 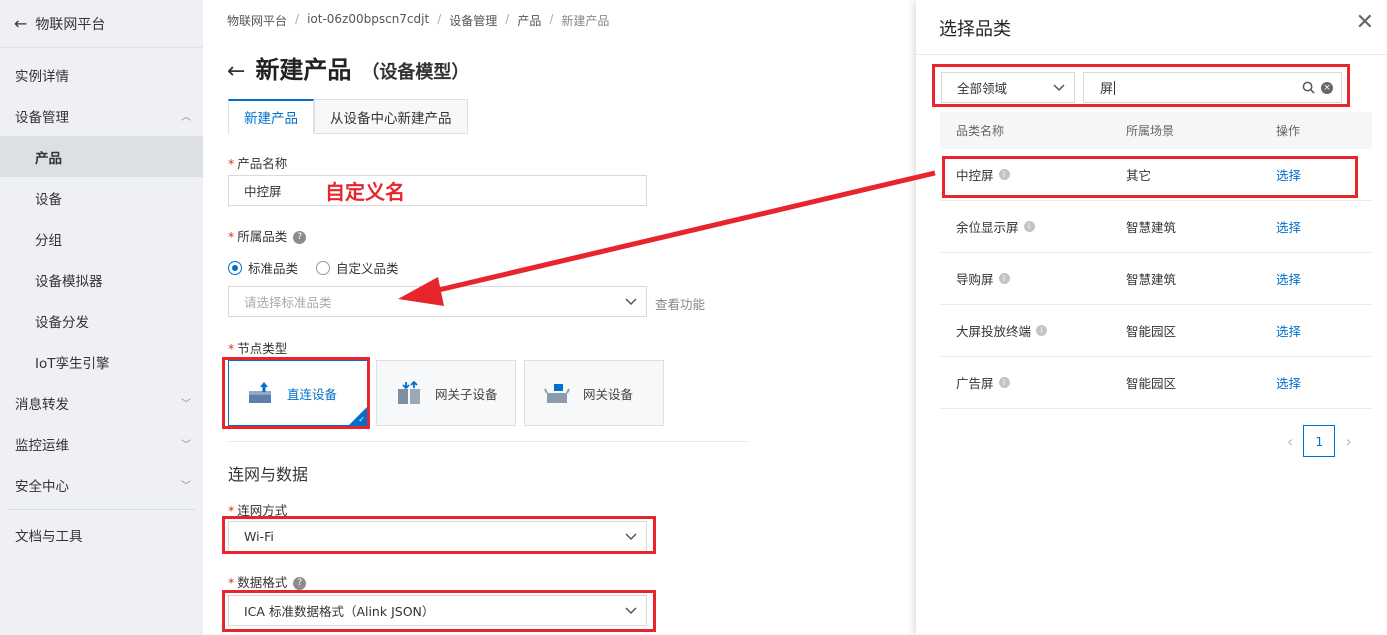 What do you see at coordinates (994, 331) in the screenshot?
I see `category-name: 大屏投放终端` at bounding box center [994, 331].